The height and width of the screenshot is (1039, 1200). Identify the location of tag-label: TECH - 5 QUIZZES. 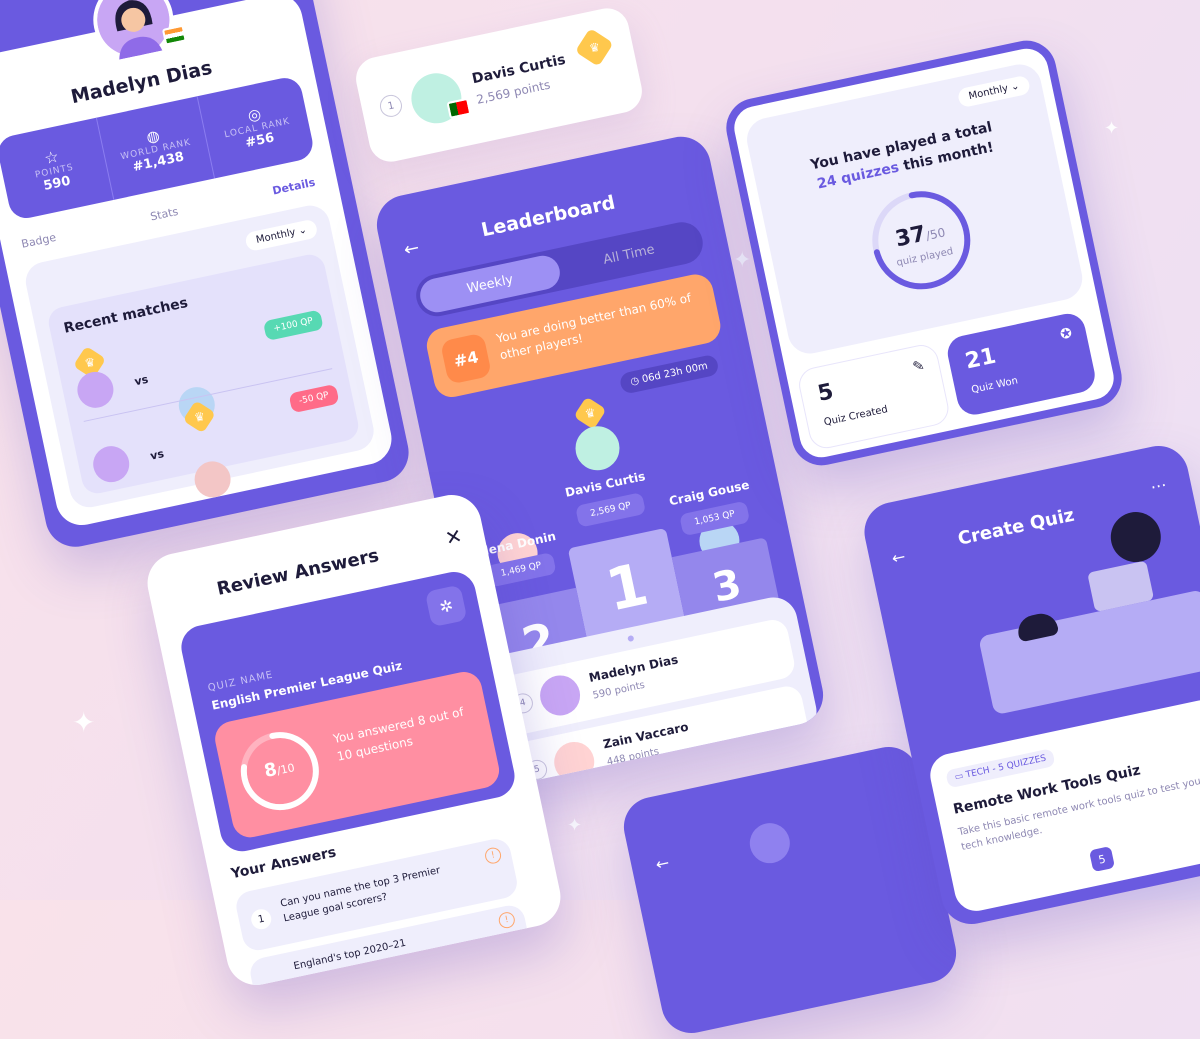
(1006, 767).